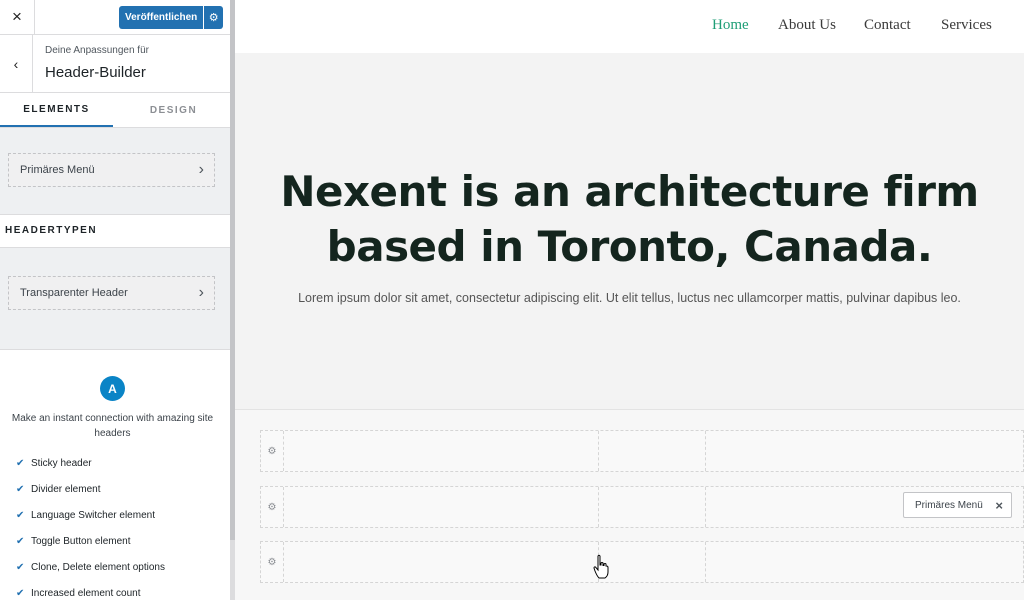 This screenshot has width=1024, height=600. I want to click on publish-button: Veröffentlichen, so click(161, 17).